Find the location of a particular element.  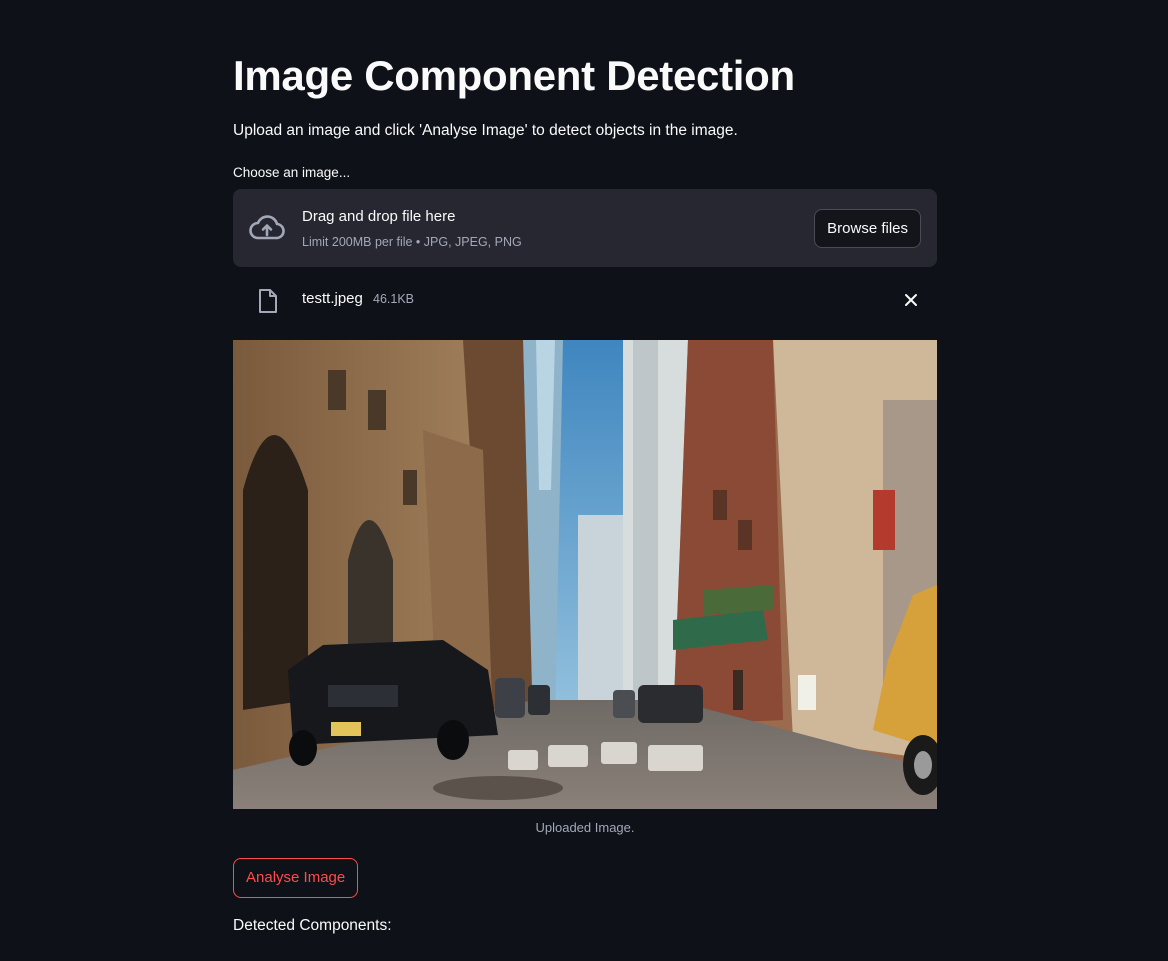

analyse-image-button: Analyse Image is located at coordinates (296, 878).